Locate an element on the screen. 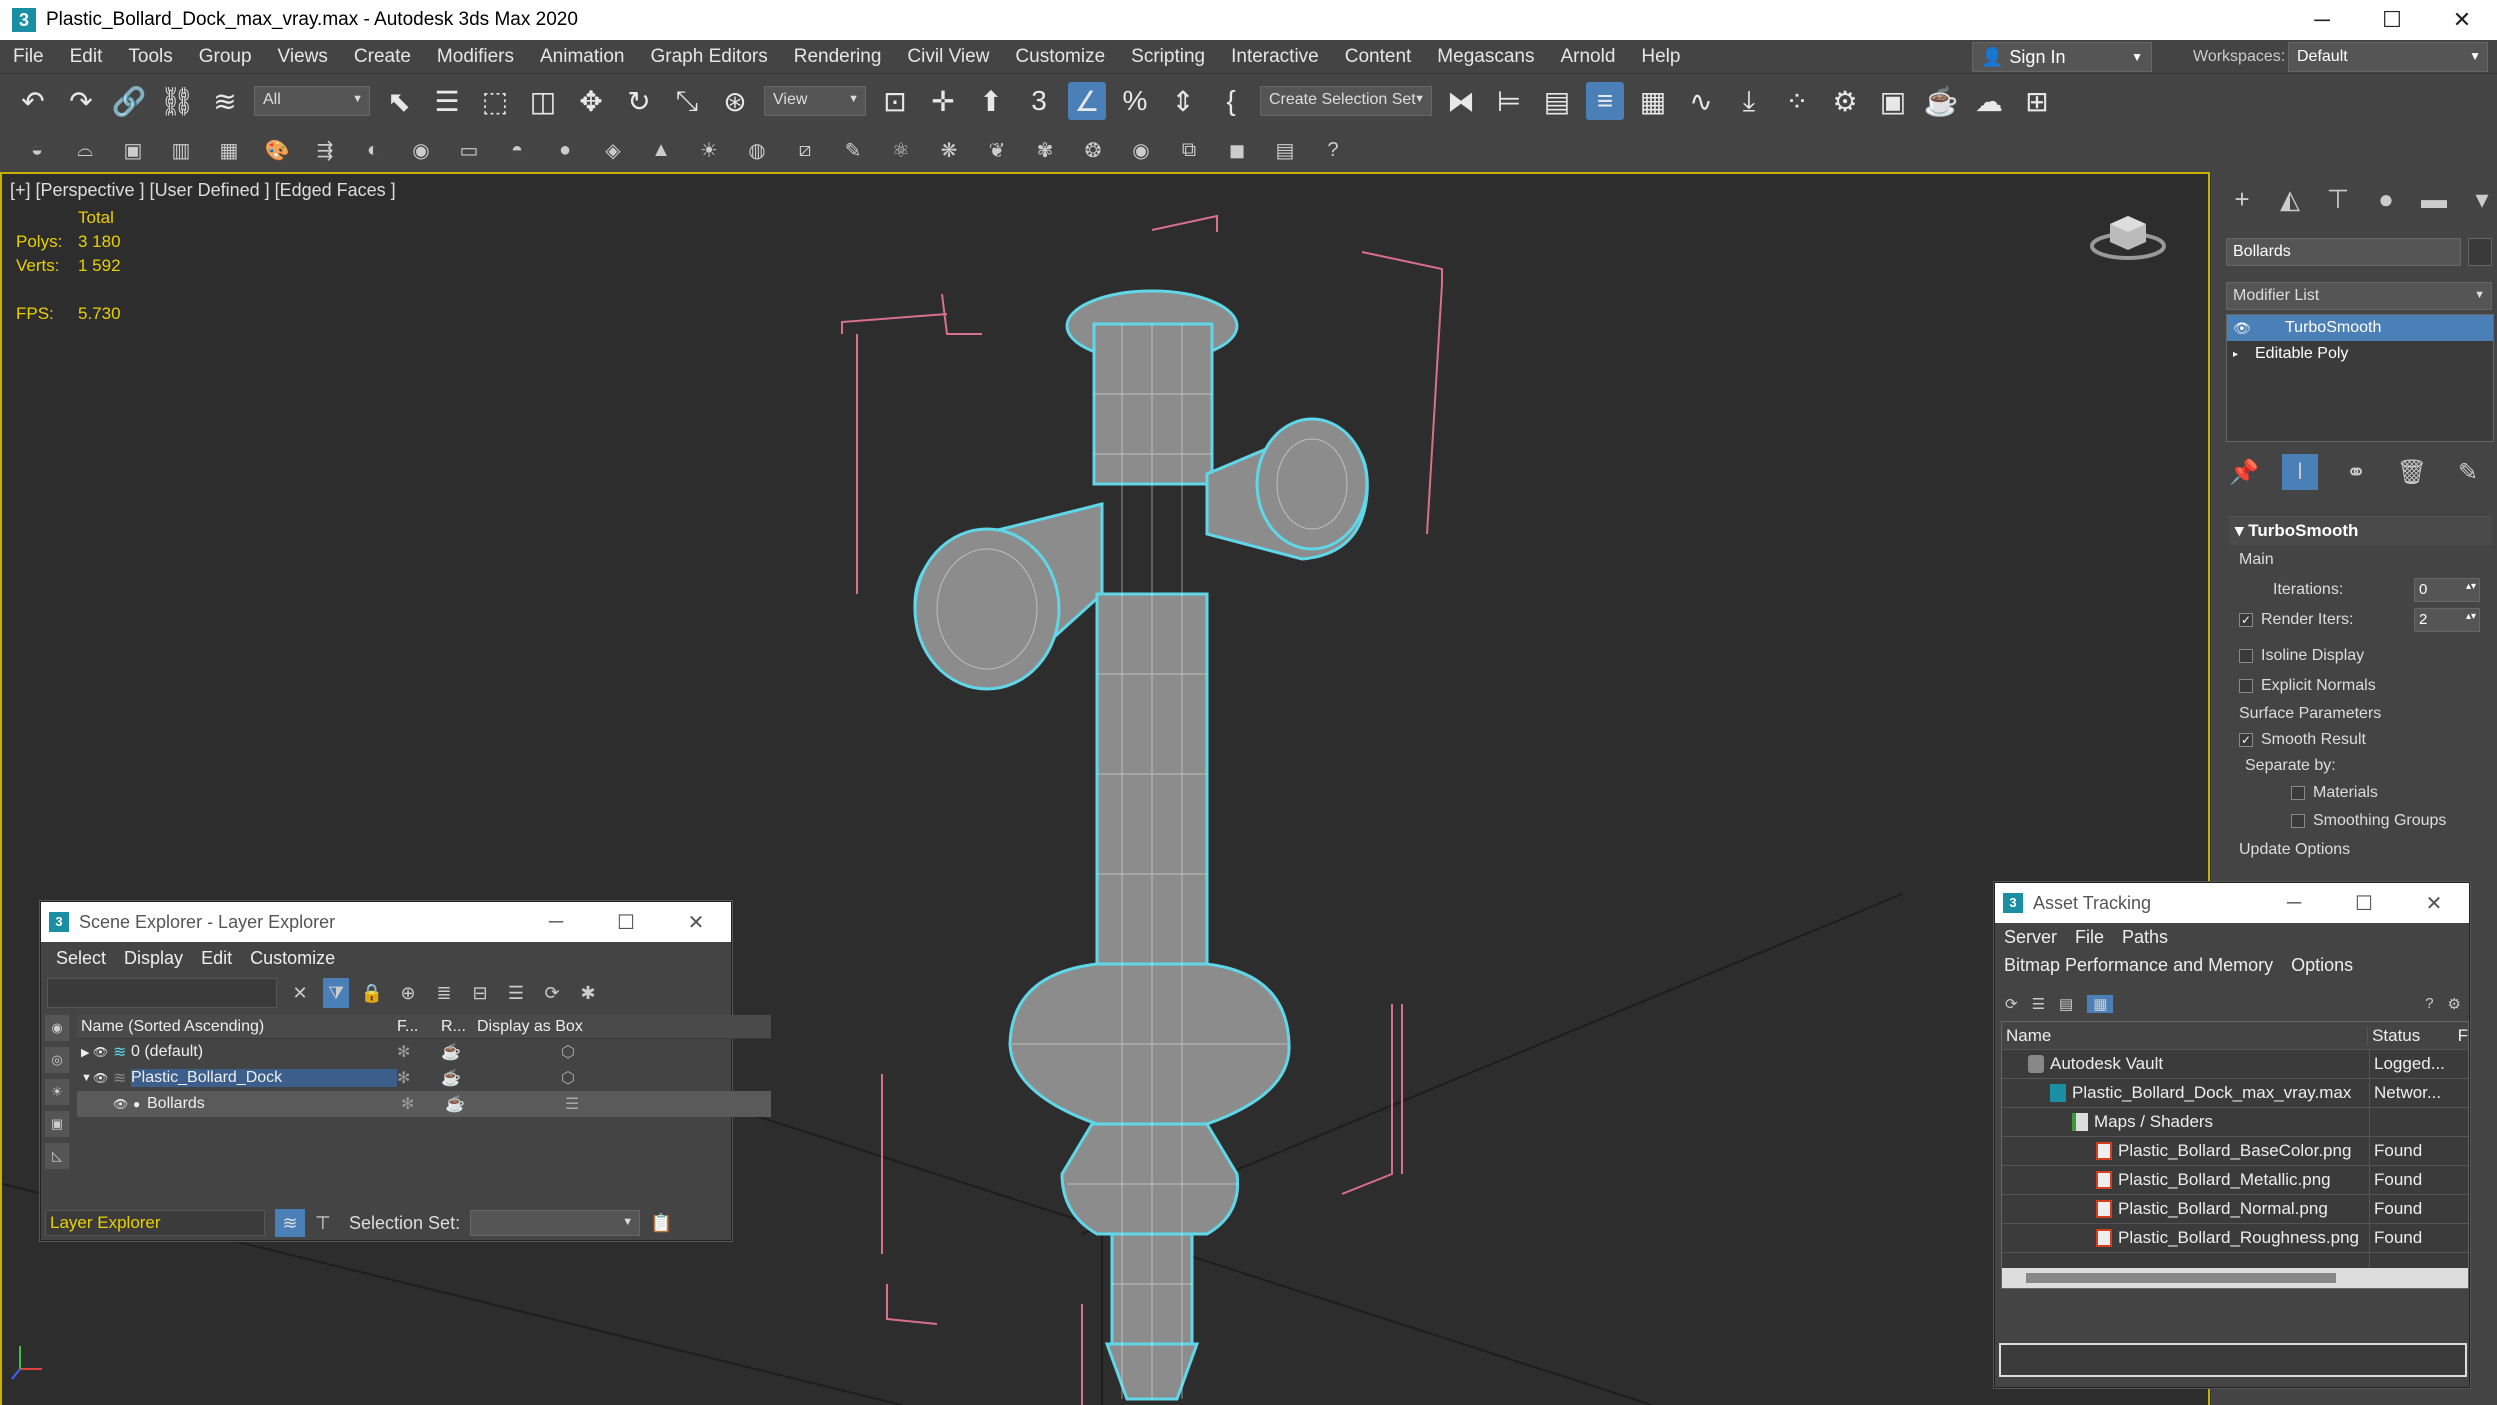 The image size is (2497, 1405). box-icon: ☰ is located at coordinates (572, 1104).